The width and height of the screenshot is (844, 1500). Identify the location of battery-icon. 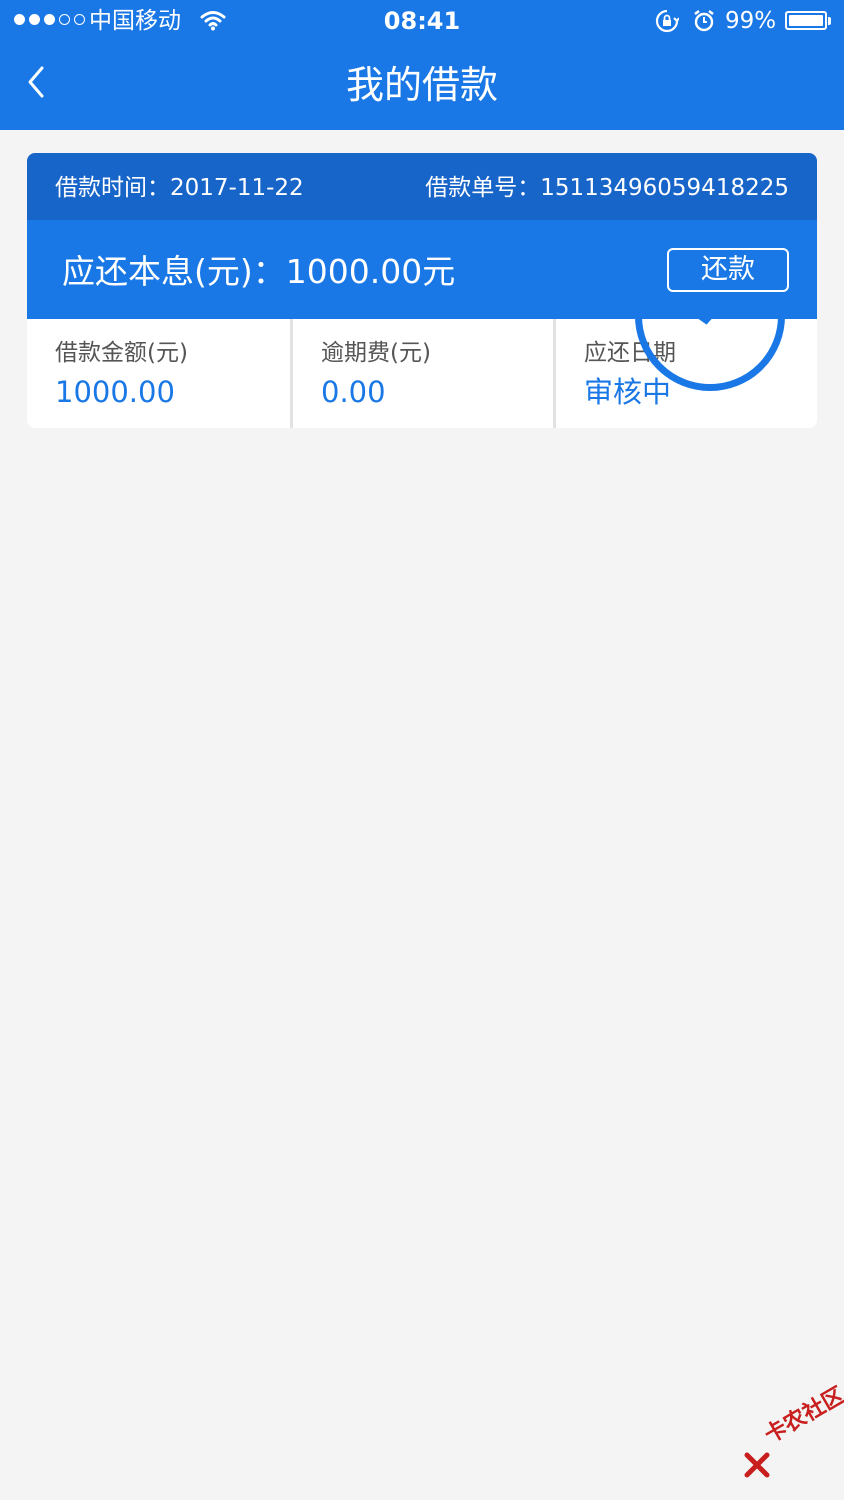
(806, 20).